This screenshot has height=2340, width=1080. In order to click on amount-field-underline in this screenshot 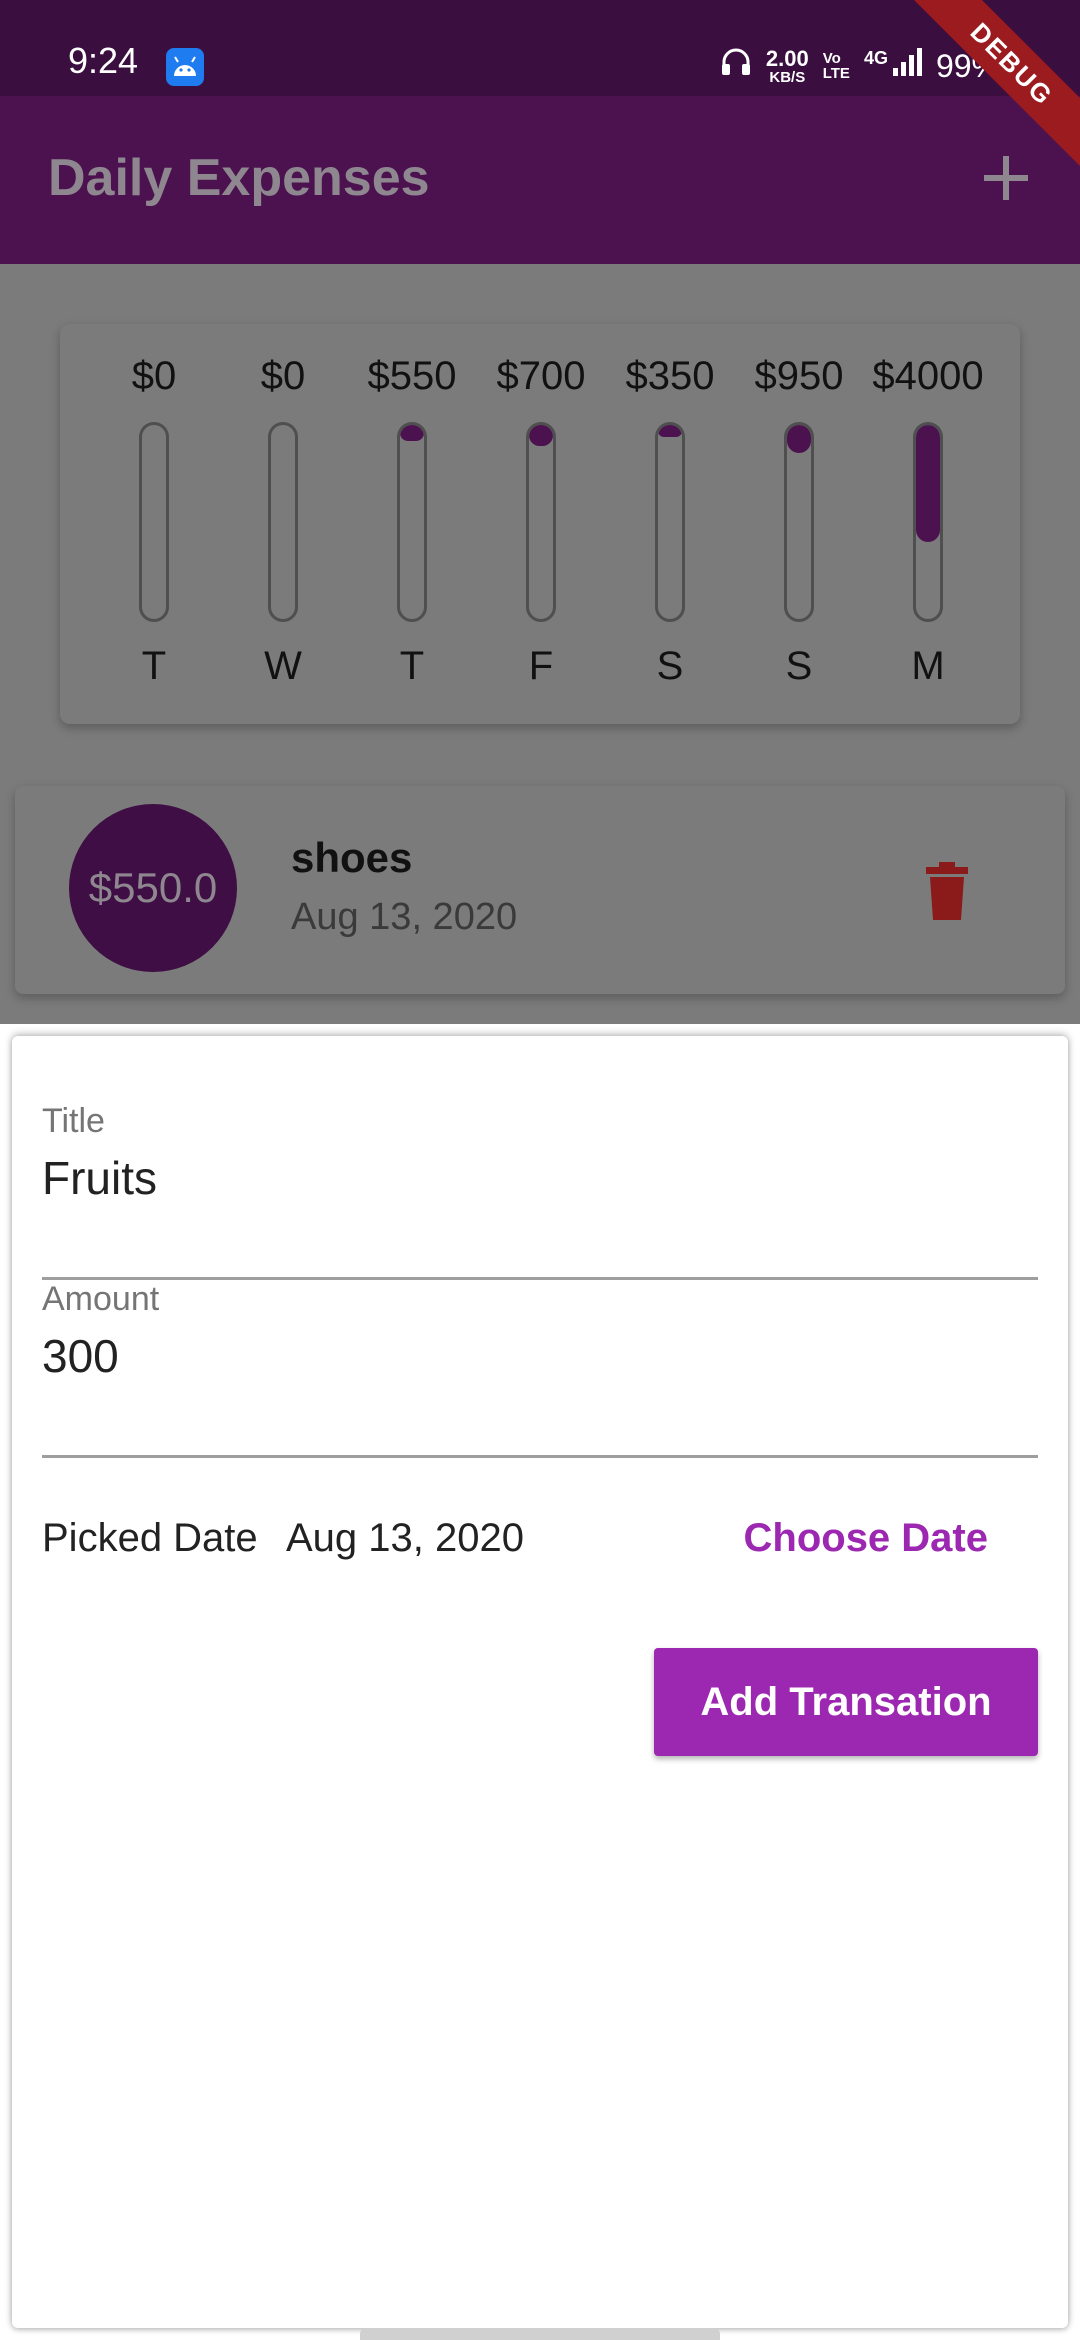, I will do `click(540, 1456)`.